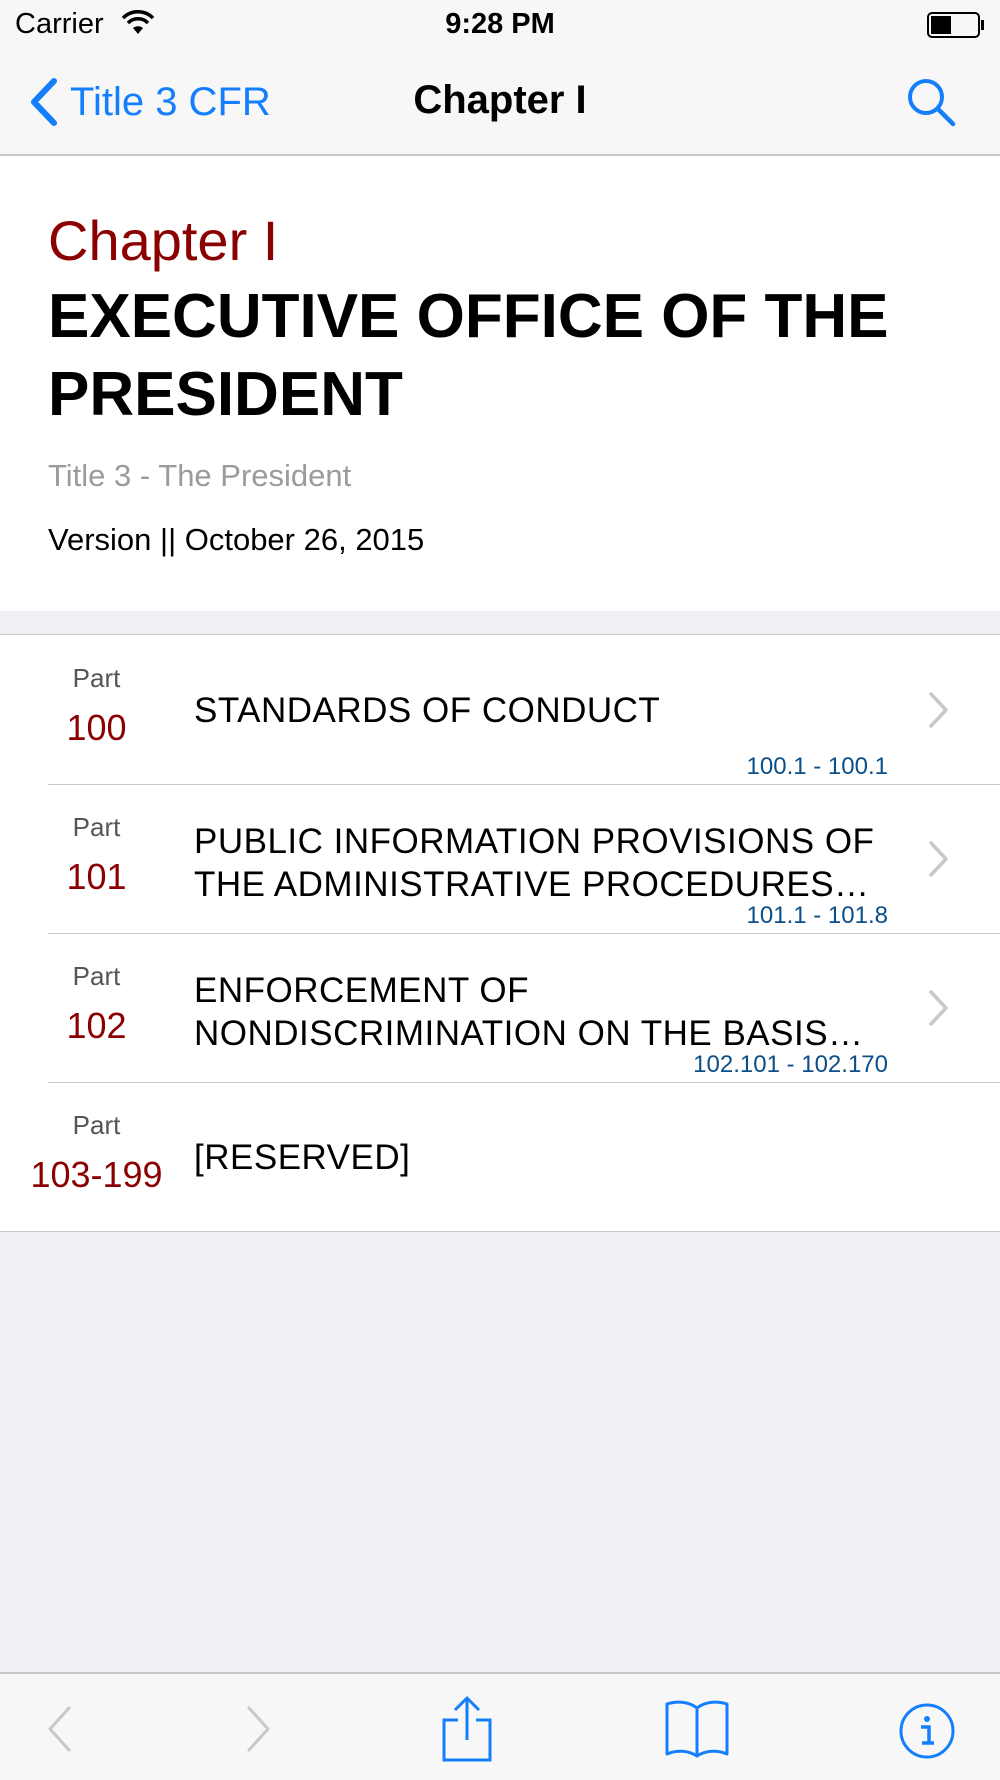 The height and width of the screenshot is (1780, 1000). I want to click on part-section-range: 101.1 - 101.8, so click(817, 915).